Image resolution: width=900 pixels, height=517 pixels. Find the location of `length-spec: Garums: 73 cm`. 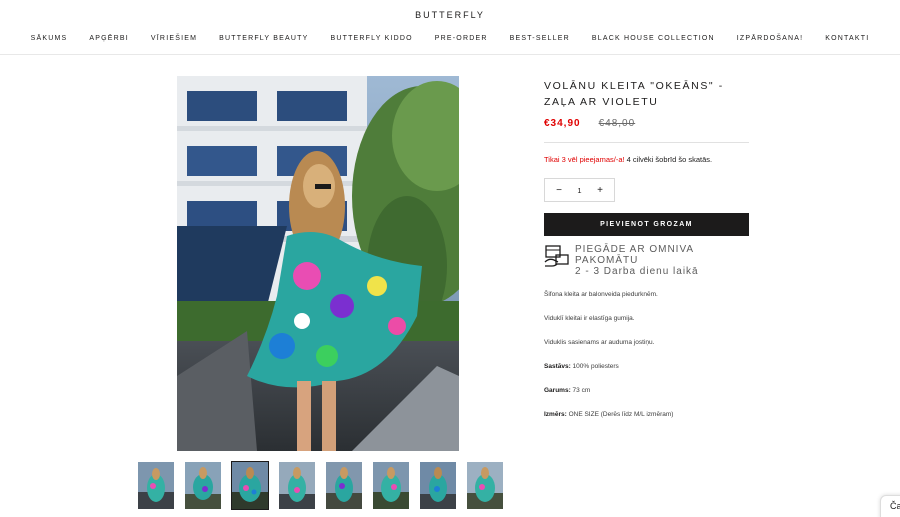

length-spec: Garums: 73 cm is located at coordinates (646, 391).